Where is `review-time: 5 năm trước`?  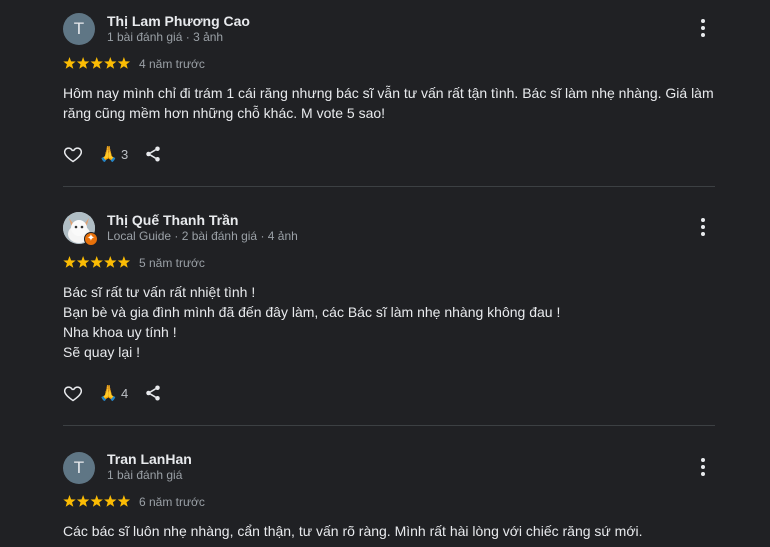
review-time: 5 năm trước is located at coordinates (172, 263).